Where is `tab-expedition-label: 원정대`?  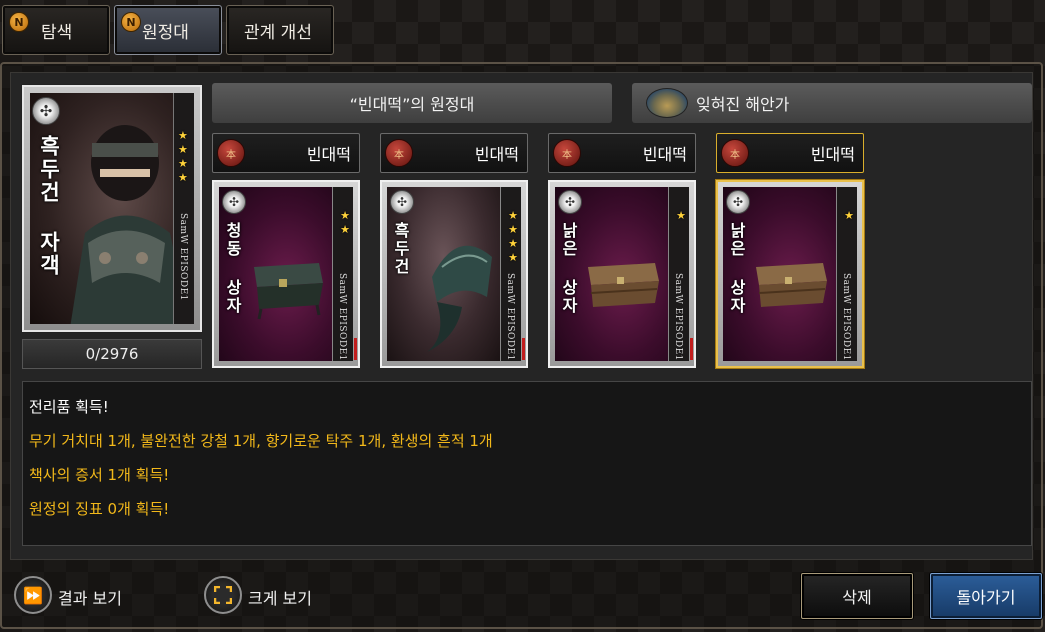
tab-expedition-label: 원정대 is located at coordinates (165, 32).